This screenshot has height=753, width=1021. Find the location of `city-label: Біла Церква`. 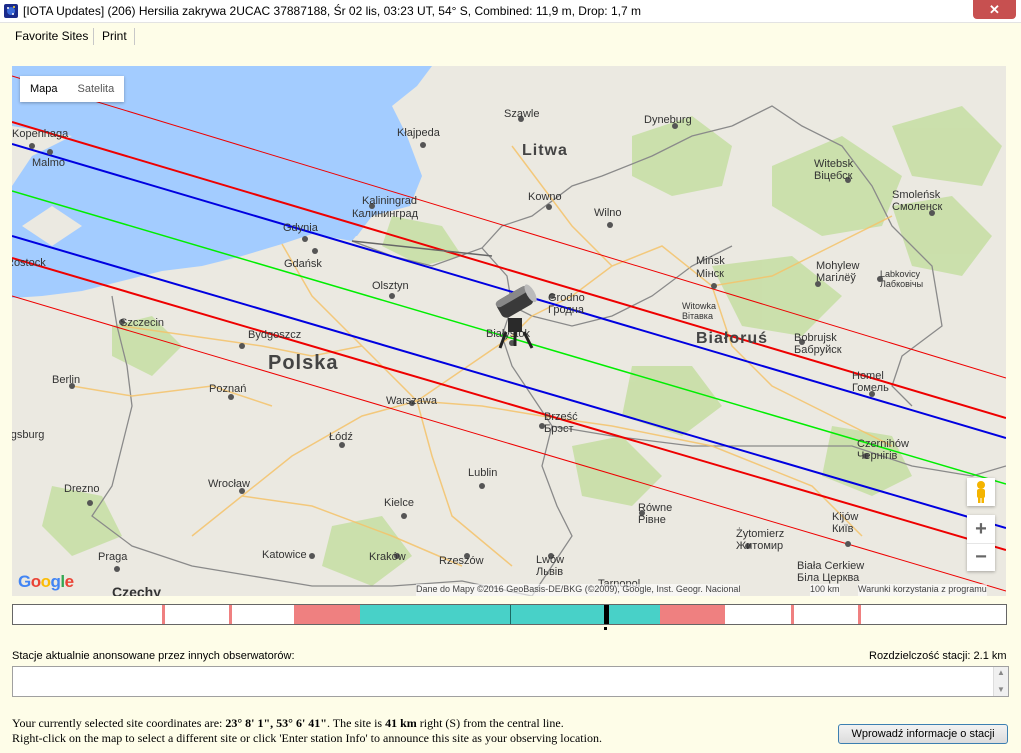

city-label: Біла Церква is located at coordinates (828, 578).